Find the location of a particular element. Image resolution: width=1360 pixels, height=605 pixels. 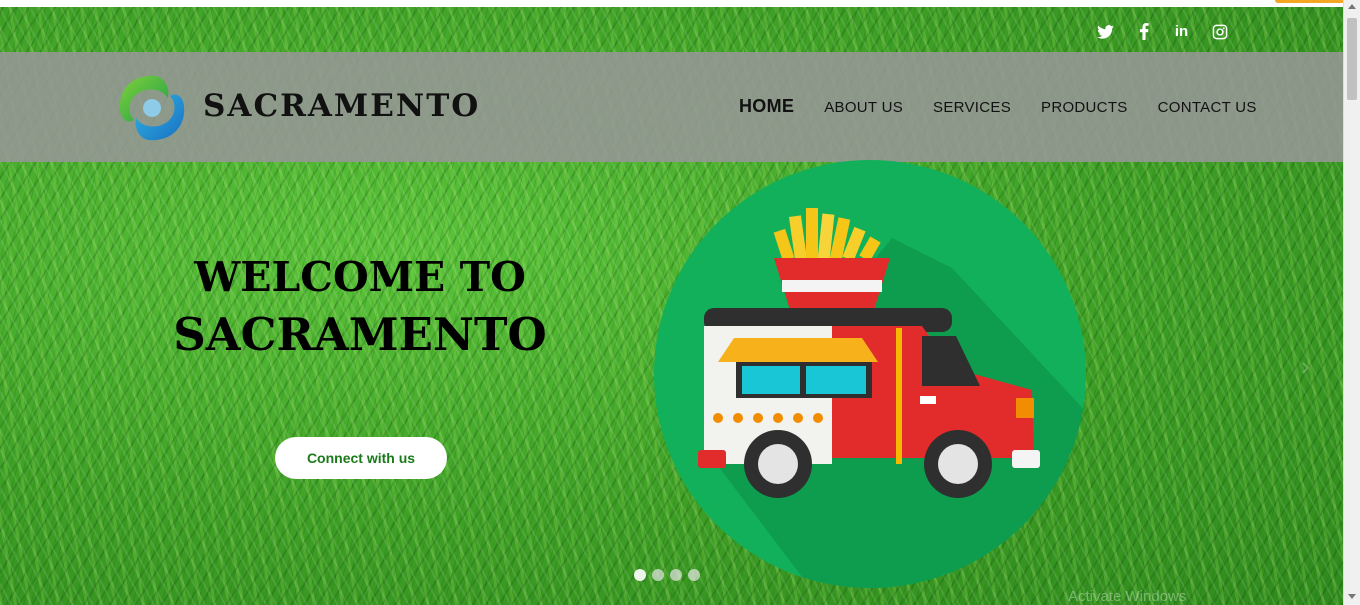

nav-contact-us: CONTACT US is located at coordinates (1207, 107).